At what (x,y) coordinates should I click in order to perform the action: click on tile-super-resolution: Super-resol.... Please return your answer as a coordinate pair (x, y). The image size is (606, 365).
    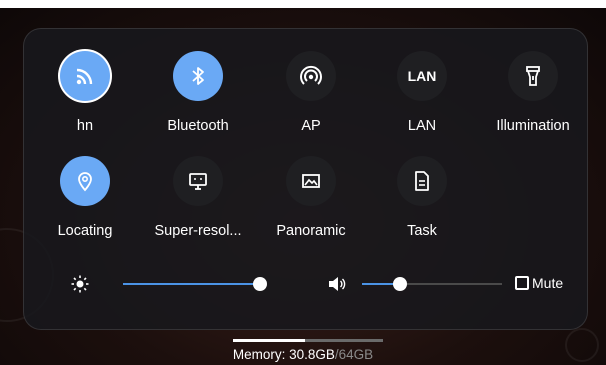
    Looking at the image, I should click on (198, 197).